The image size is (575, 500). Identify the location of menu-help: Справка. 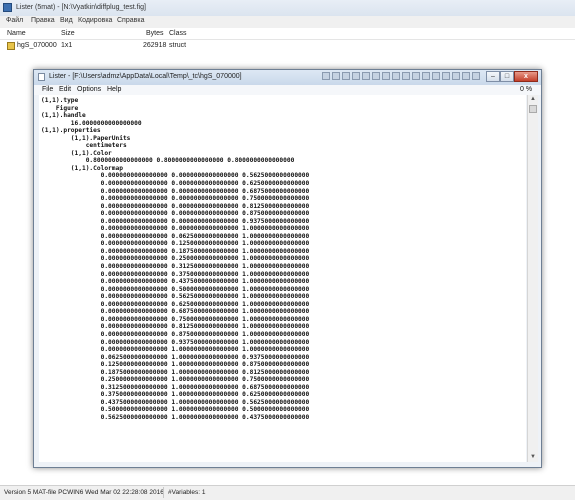
(130, 20).